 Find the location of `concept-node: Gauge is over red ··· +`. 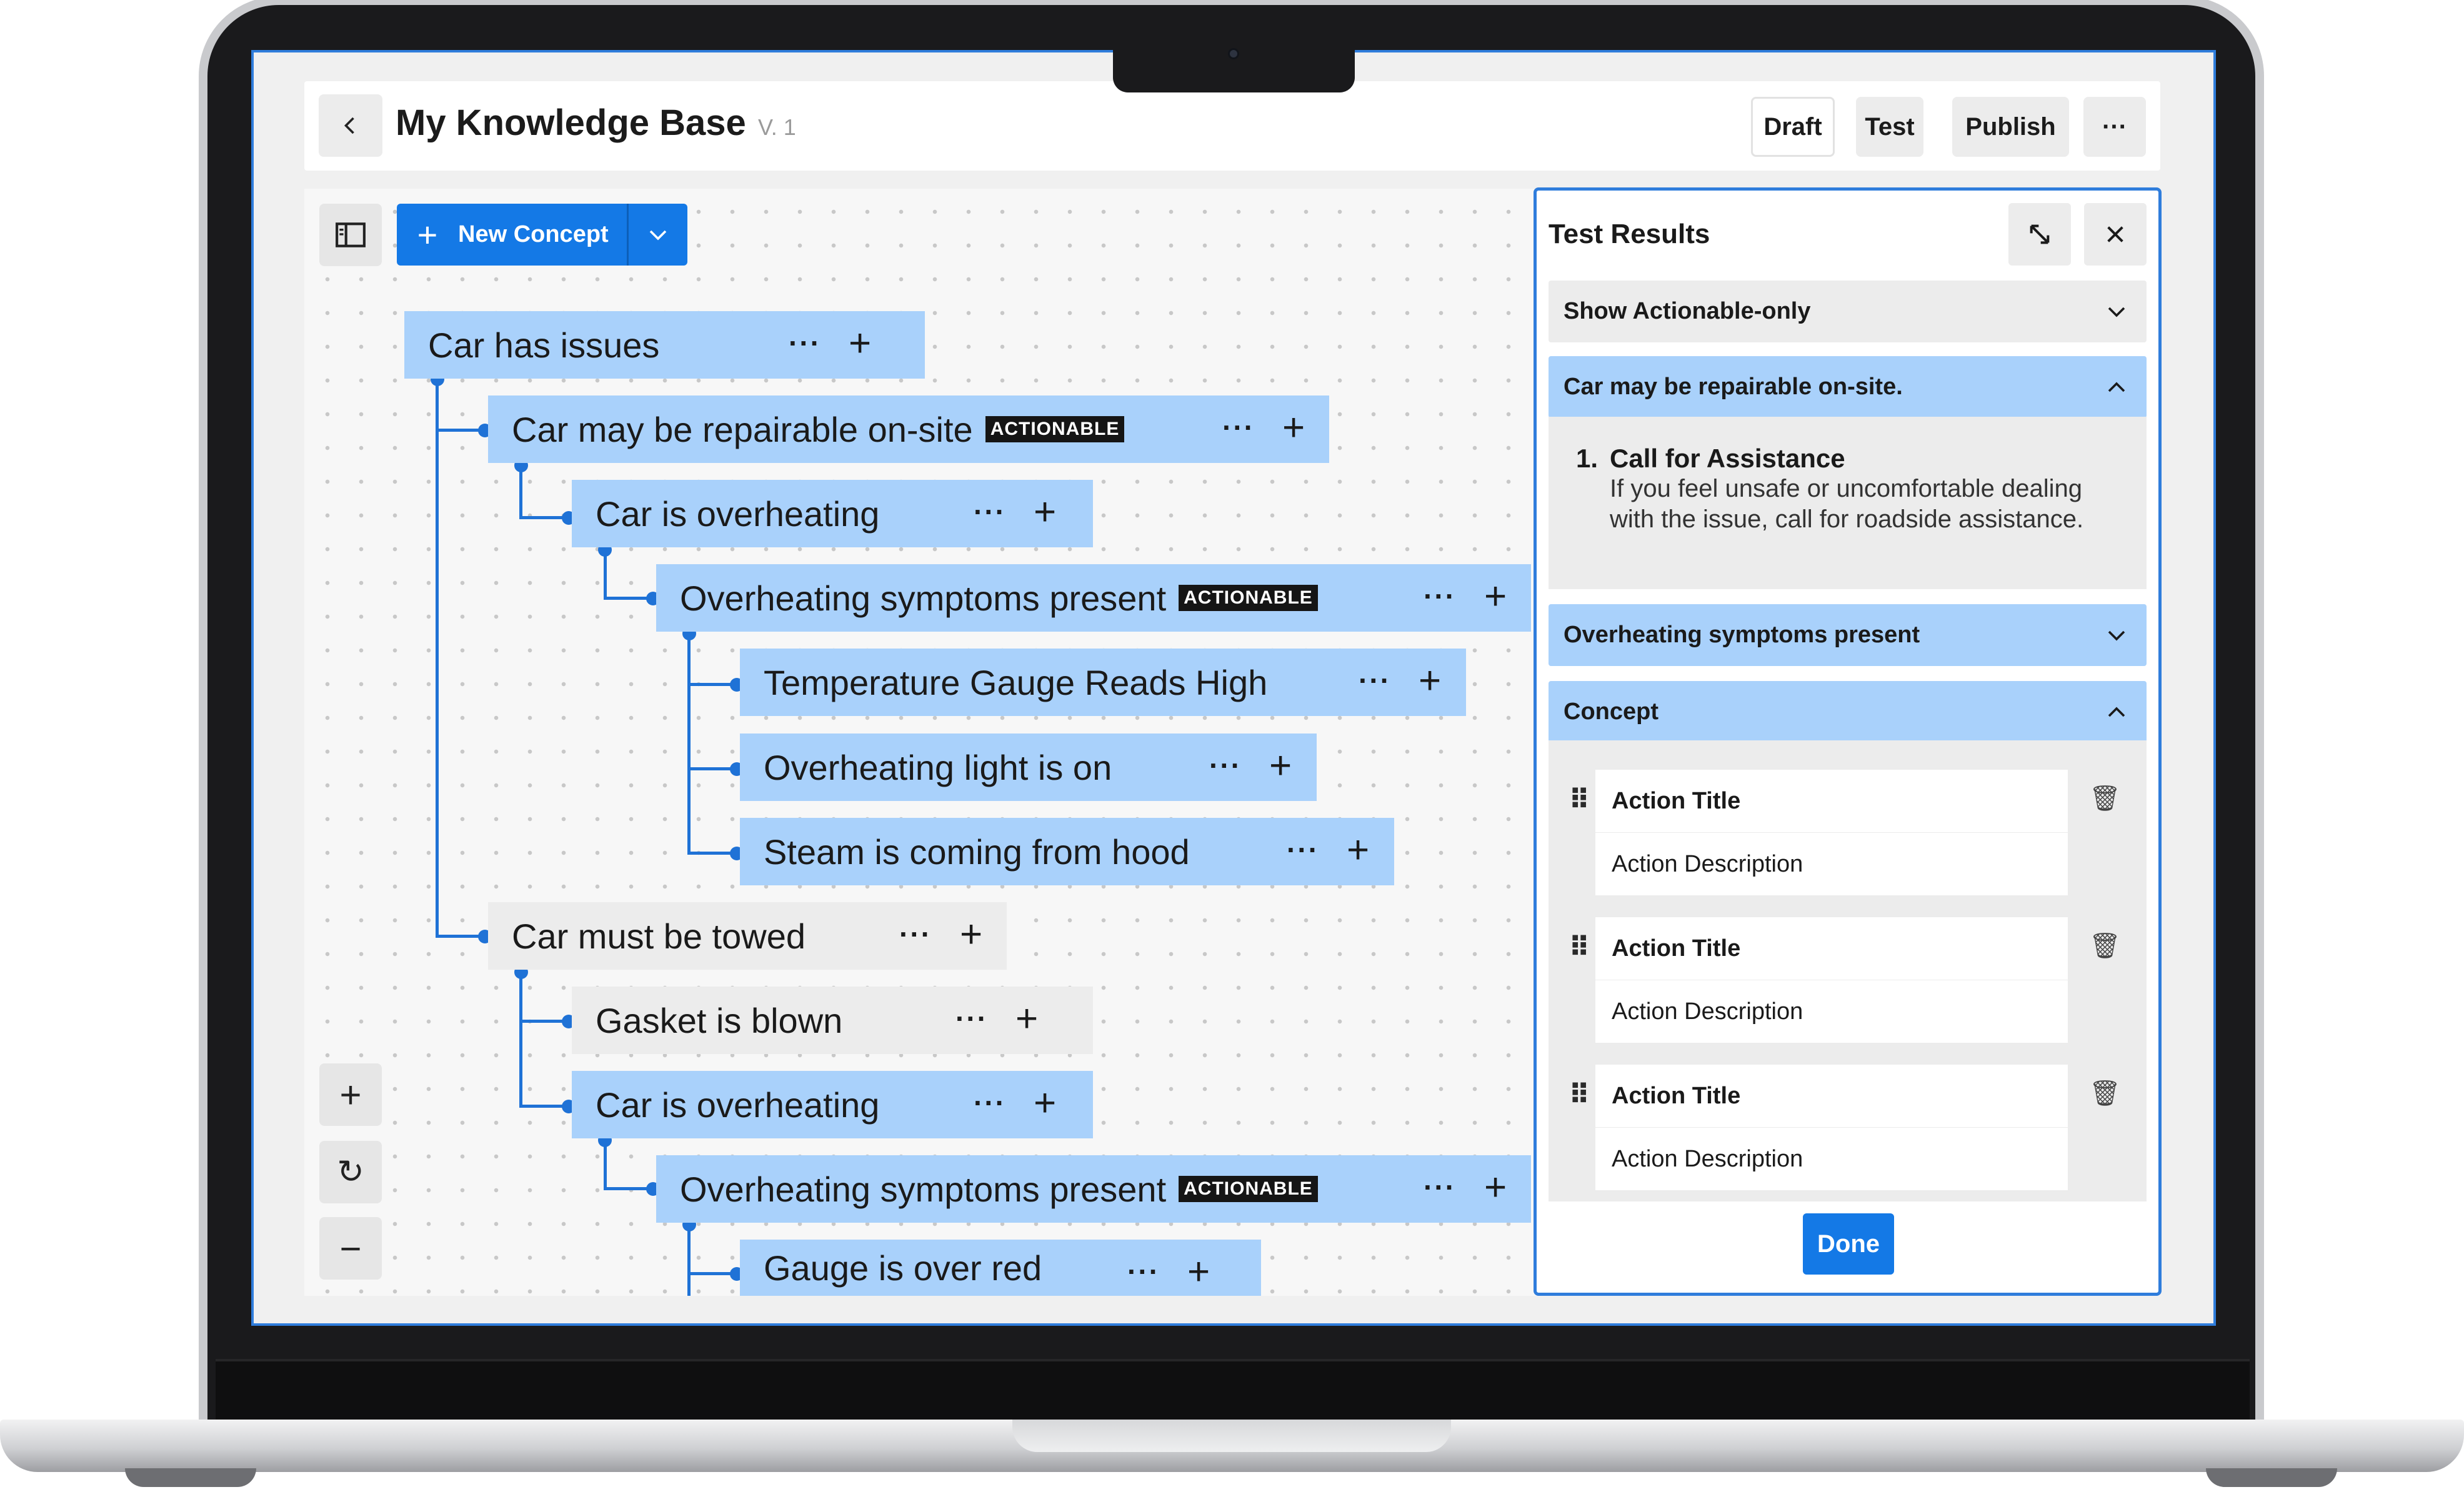

concept-node: Gauge is over red ··· + is located at coordinates (1000, 1268).